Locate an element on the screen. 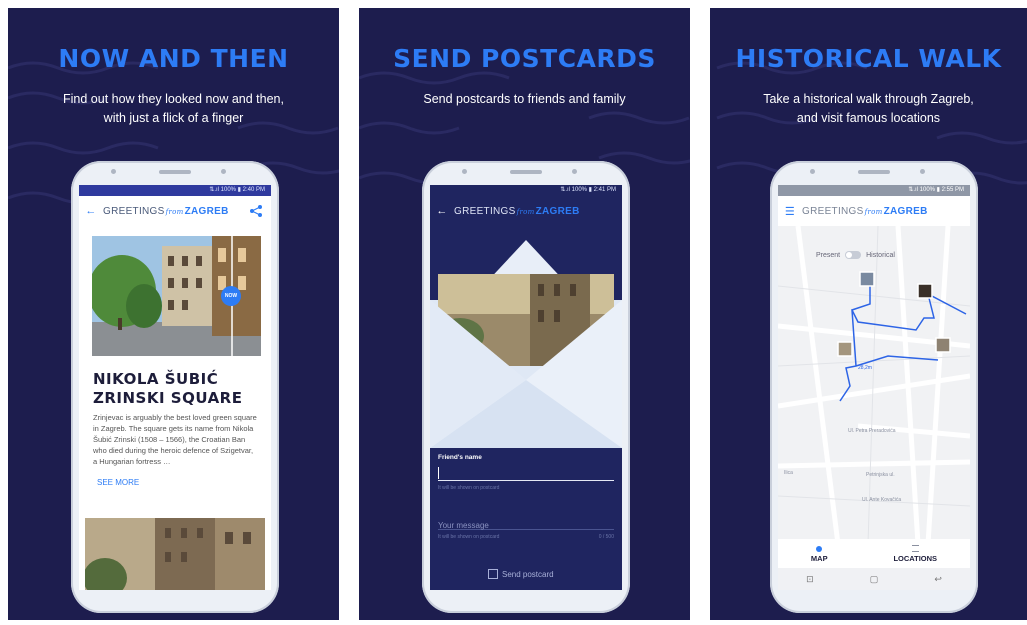  distance-label: 28,2m is located at coordinates (865, 368).